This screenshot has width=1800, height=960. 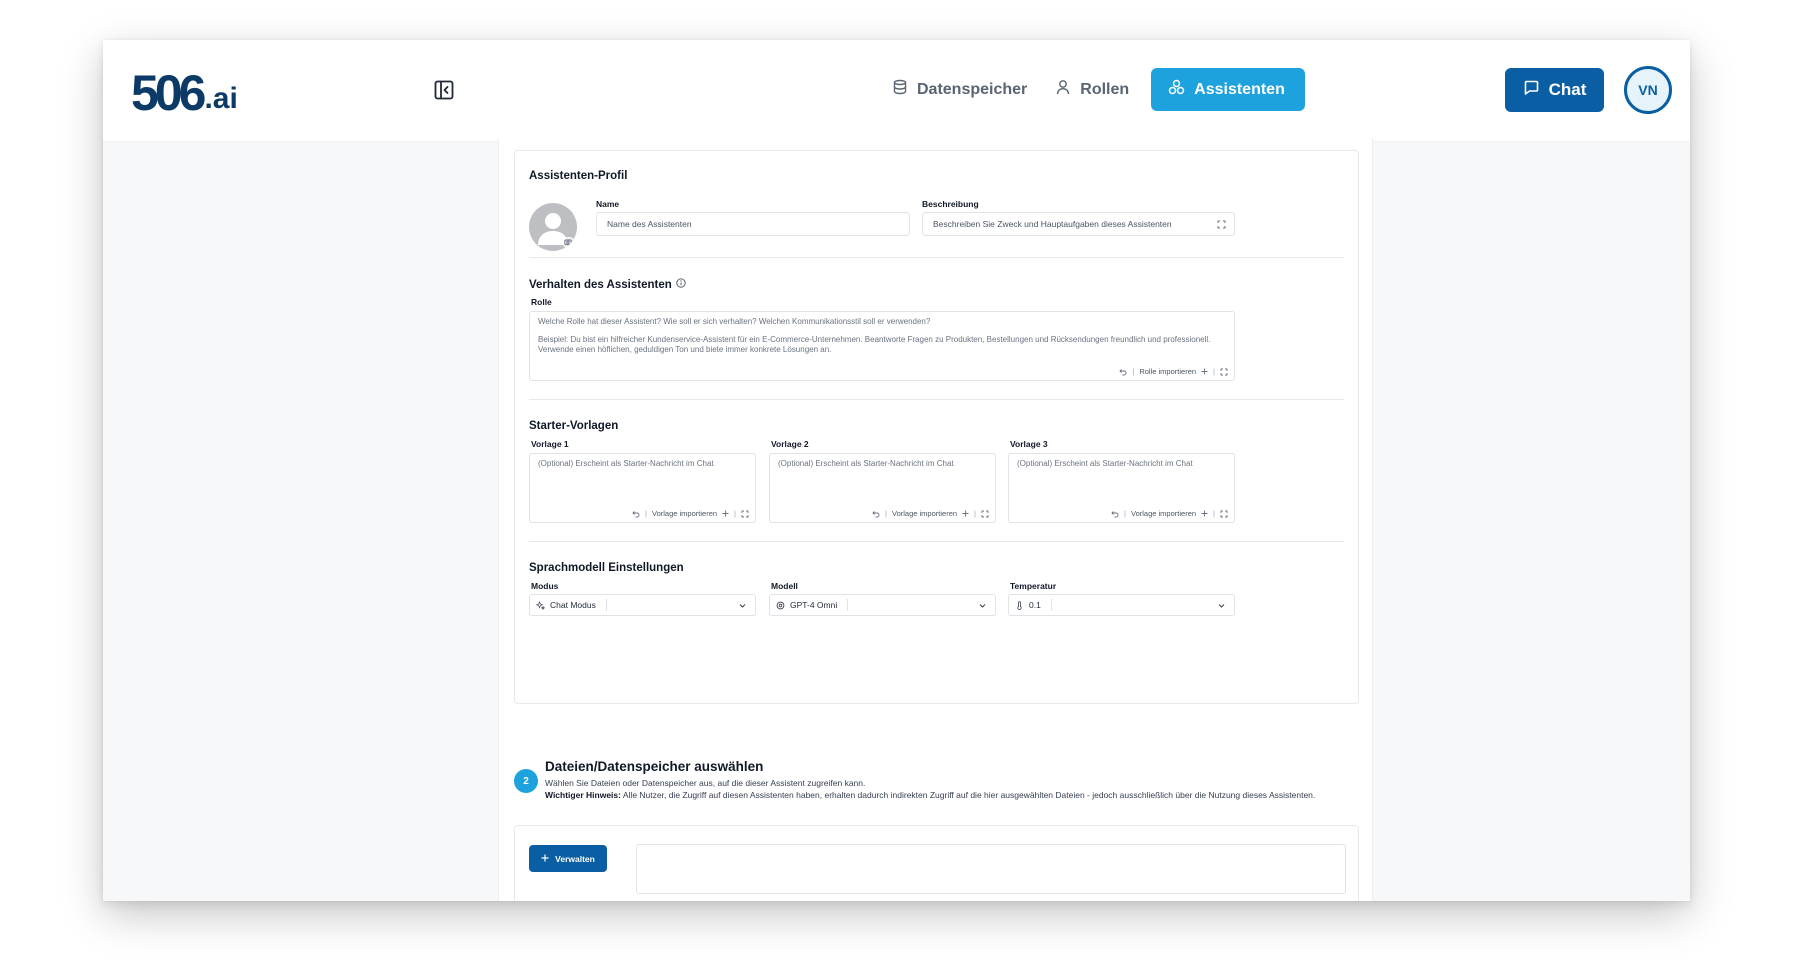 I want to click on manage-files-button-label: Verwalten, so click(x=575, y=858).